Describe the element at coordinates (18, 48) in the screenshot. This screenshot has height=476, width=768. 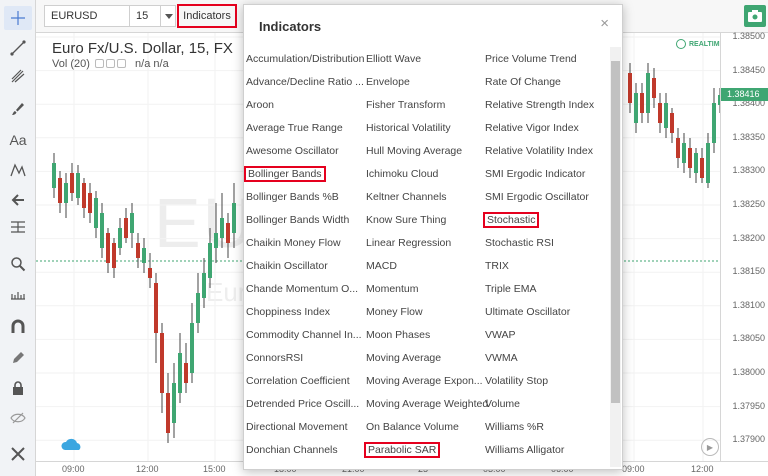
I see `trend-line-icon` at that location.